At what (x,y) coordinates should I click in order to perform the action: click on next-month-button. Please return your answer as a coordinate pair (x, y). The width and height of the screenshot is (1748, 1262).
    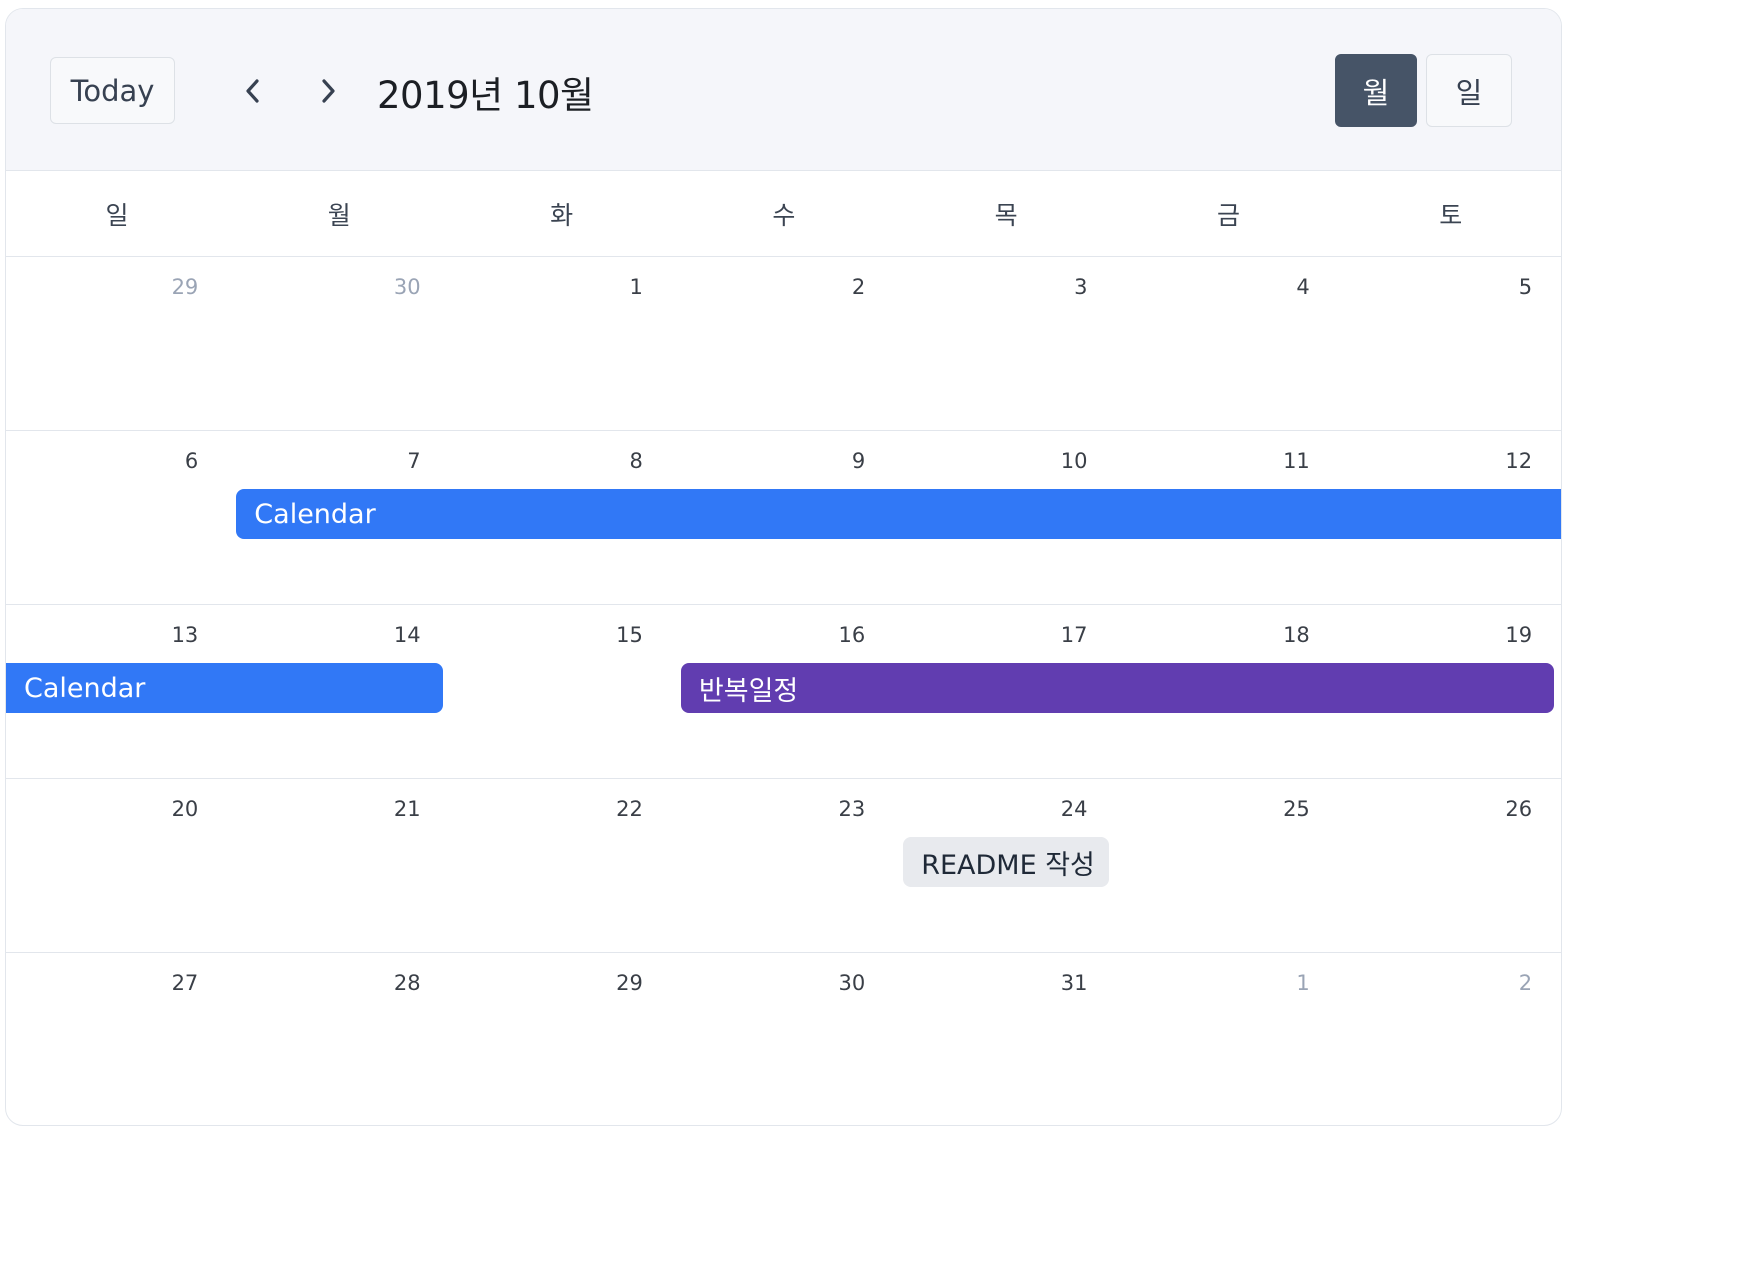
    Looking at the image, I should click on (328, 91).